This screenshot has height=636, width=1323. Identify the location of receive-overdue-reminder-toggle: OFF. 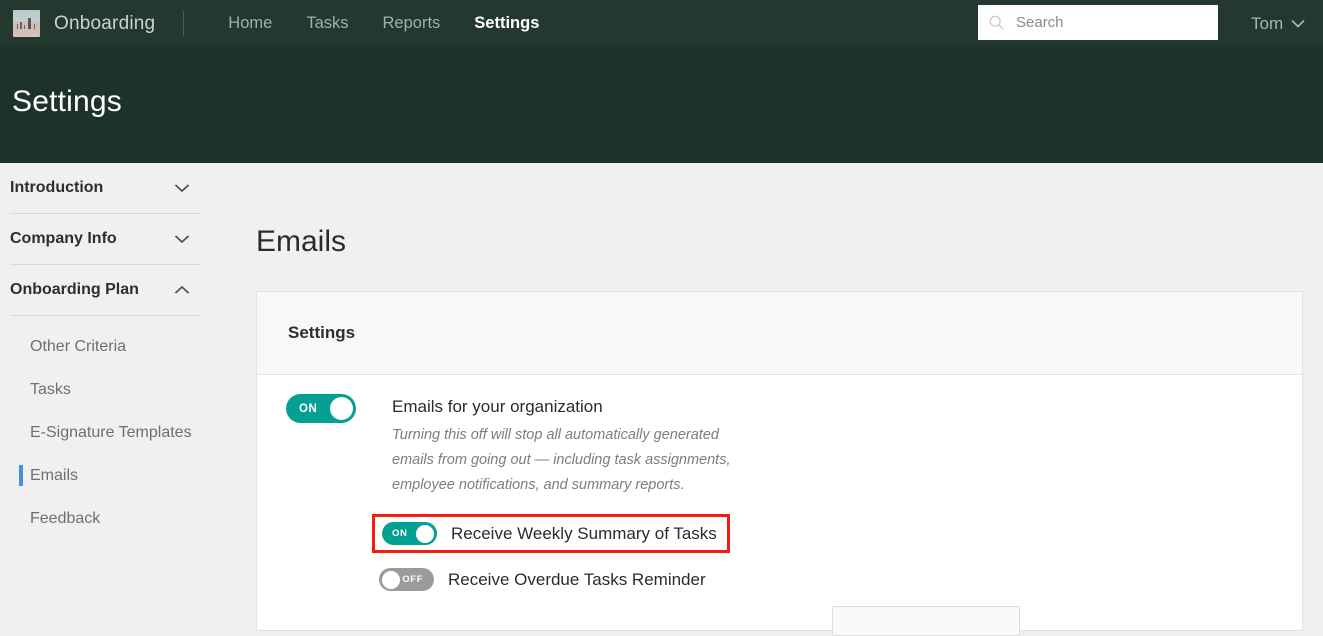
(406, 579).